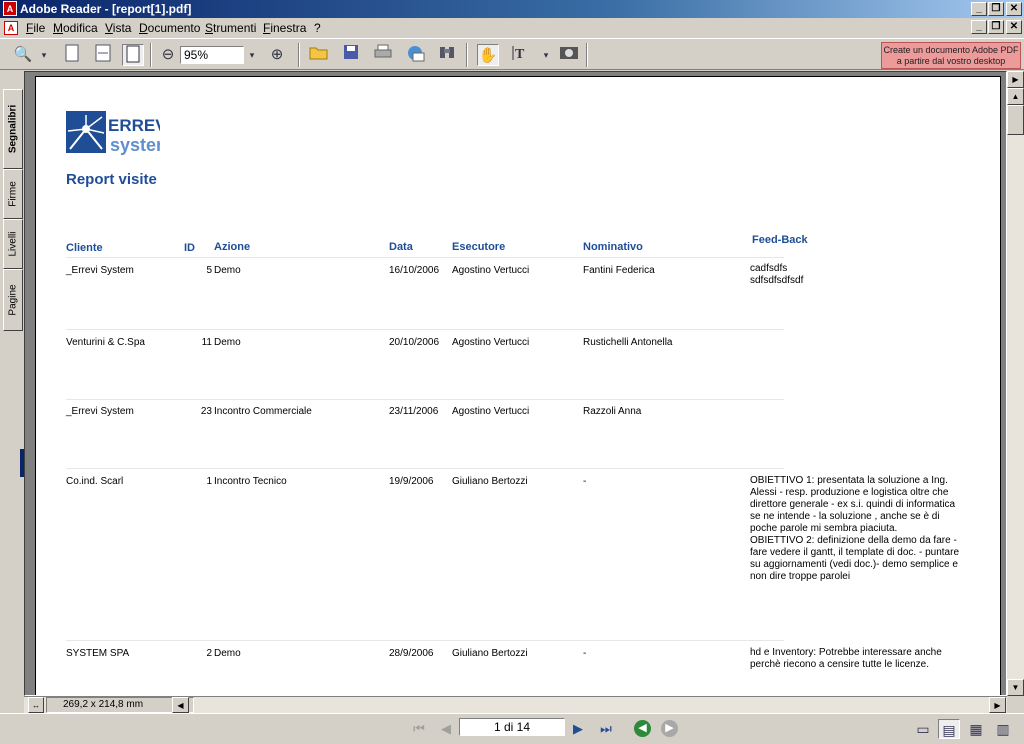  I want to click on resize-arrows-icon: ↔, so click(36, 705).